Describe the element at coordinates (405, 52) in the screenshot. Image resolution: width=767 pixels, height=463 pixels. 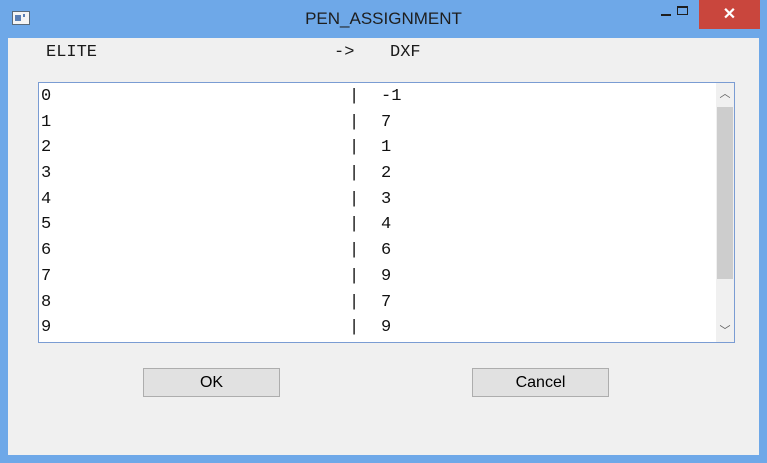
I see `dxf-column-header: DXF` at that location.